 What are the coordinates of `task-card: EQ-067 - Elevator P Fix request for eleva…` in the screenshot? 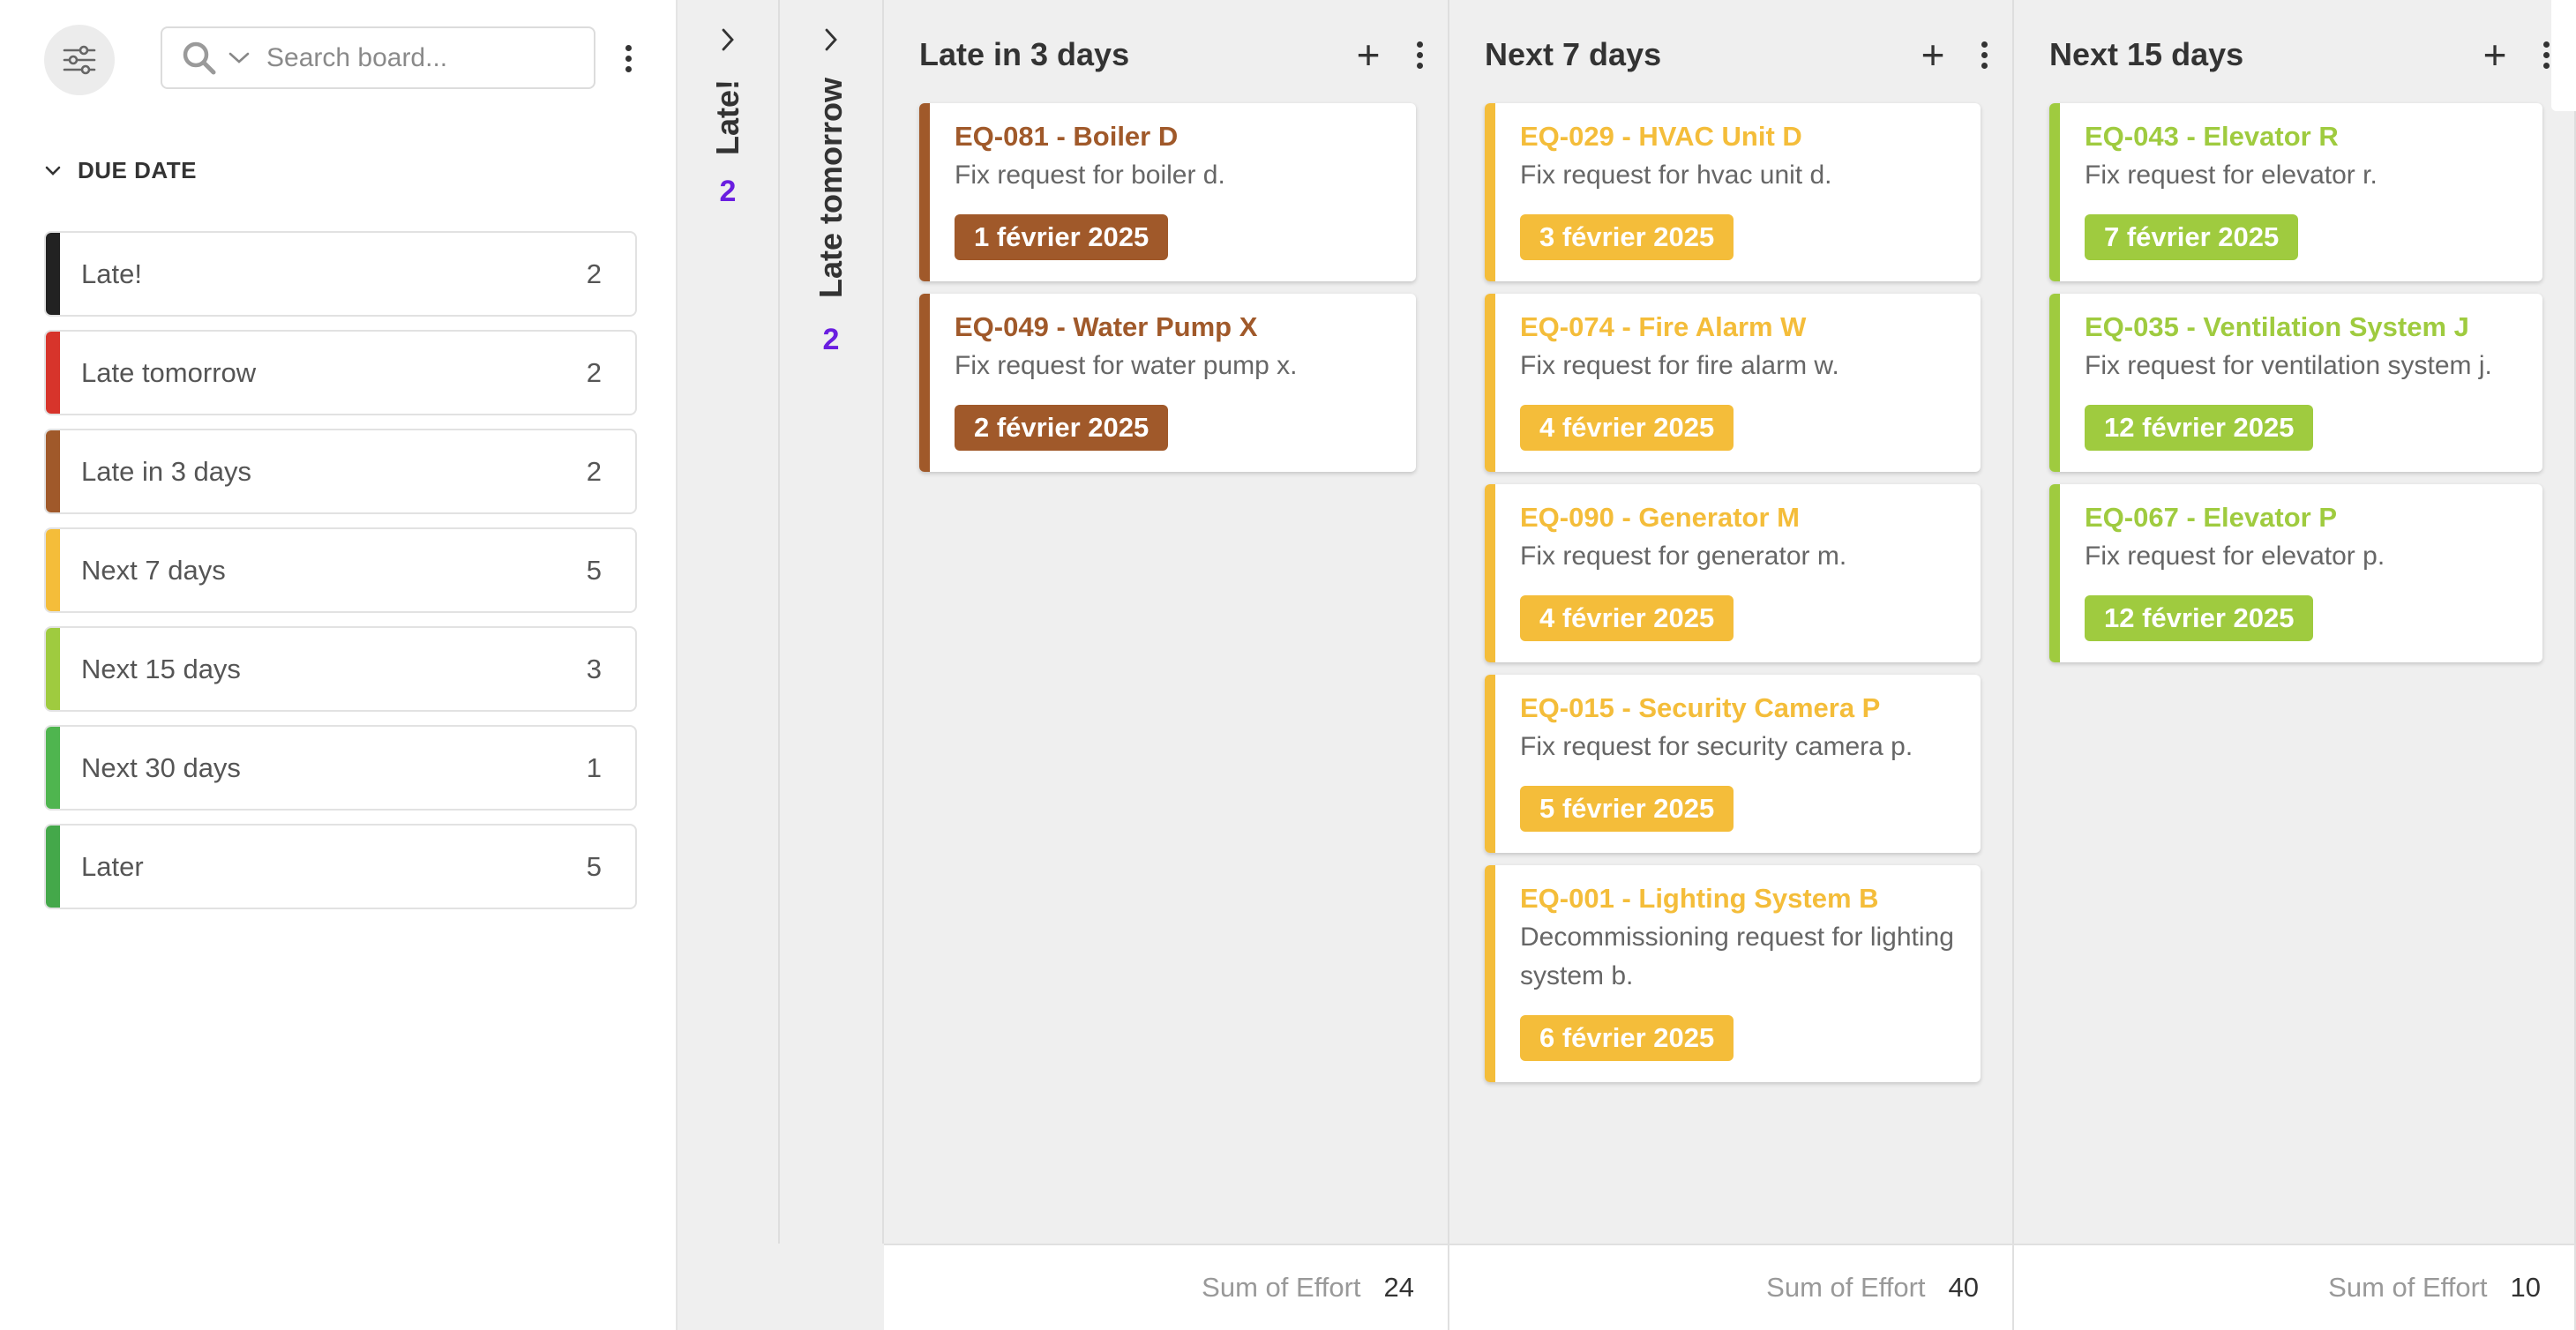 It's located at (2295, 573).